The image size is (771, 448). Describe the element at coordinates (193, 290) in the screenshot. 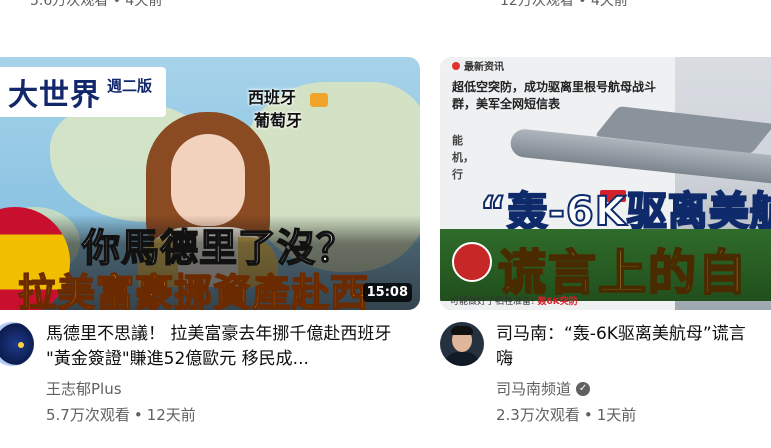

I see `thumbnail-caption-2: 拉美富豪挪資產赴西` at that location.